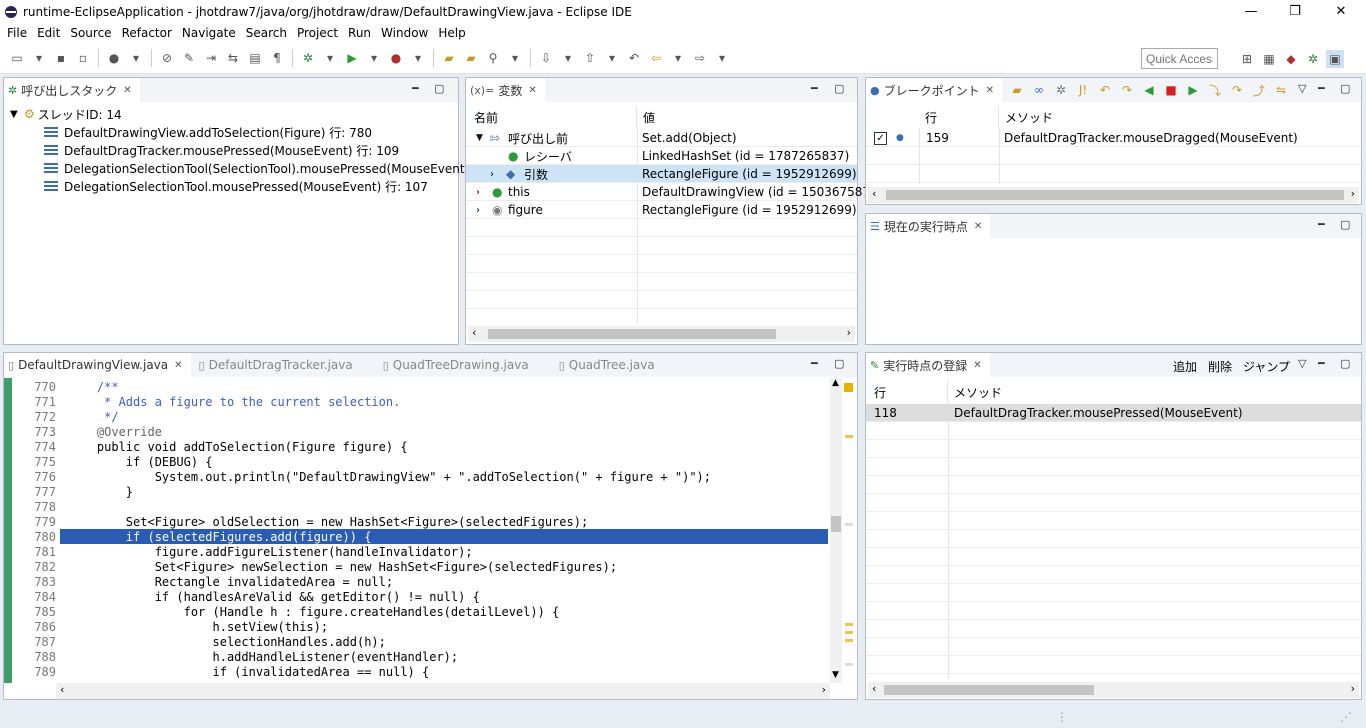 Image resolution: width=1366 pixels, height=728 pixels. Describe the element at coordinates (1341, 11) in the screenshot. I see `close-button: ✕` at that location.